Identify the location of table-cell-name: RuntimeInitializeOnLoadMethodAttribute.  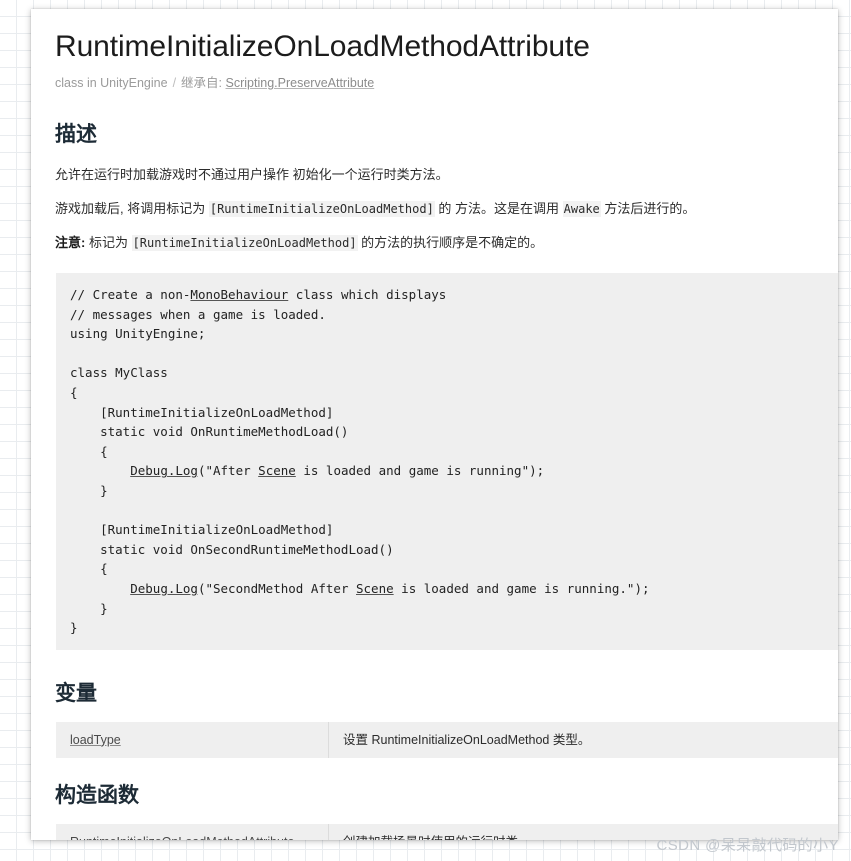
(192, 831).